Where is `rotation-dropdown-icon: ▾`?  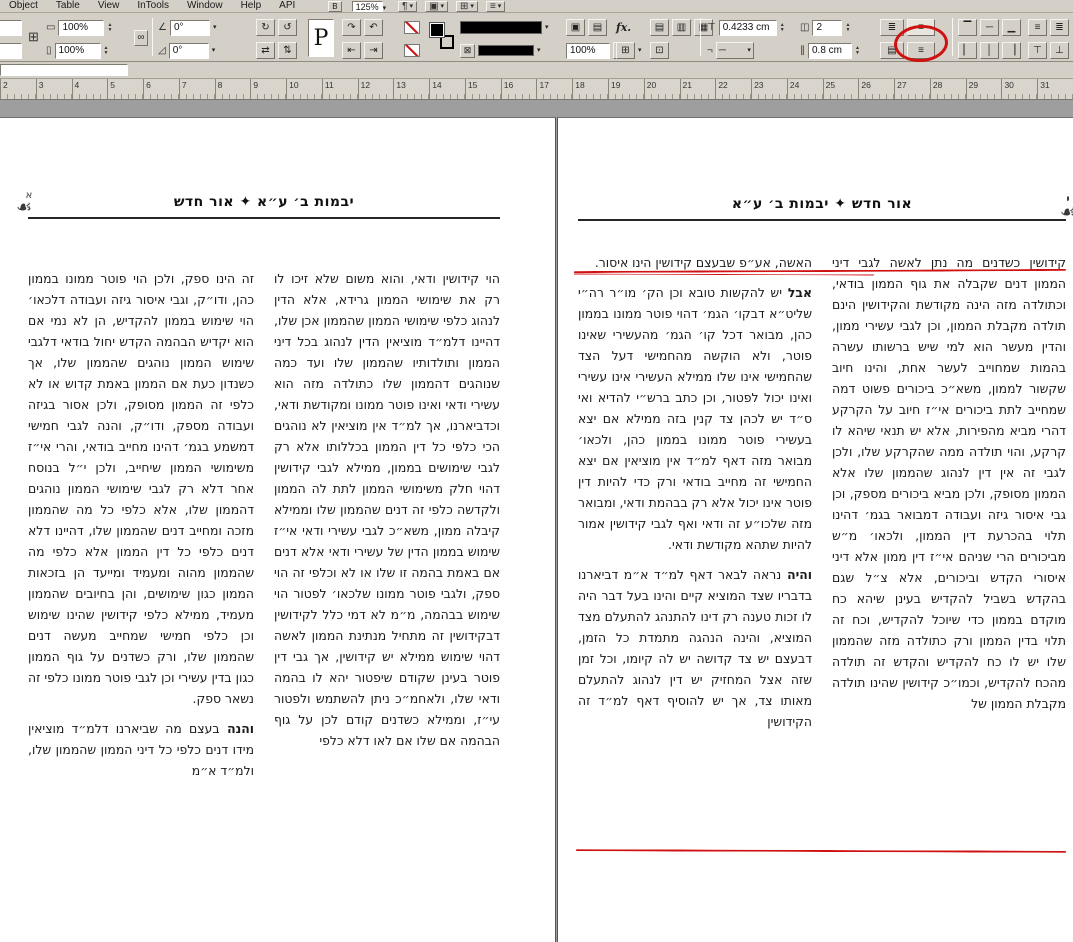 rotation-dropdown-icon: ▾ is located at coordinates (215, 27).